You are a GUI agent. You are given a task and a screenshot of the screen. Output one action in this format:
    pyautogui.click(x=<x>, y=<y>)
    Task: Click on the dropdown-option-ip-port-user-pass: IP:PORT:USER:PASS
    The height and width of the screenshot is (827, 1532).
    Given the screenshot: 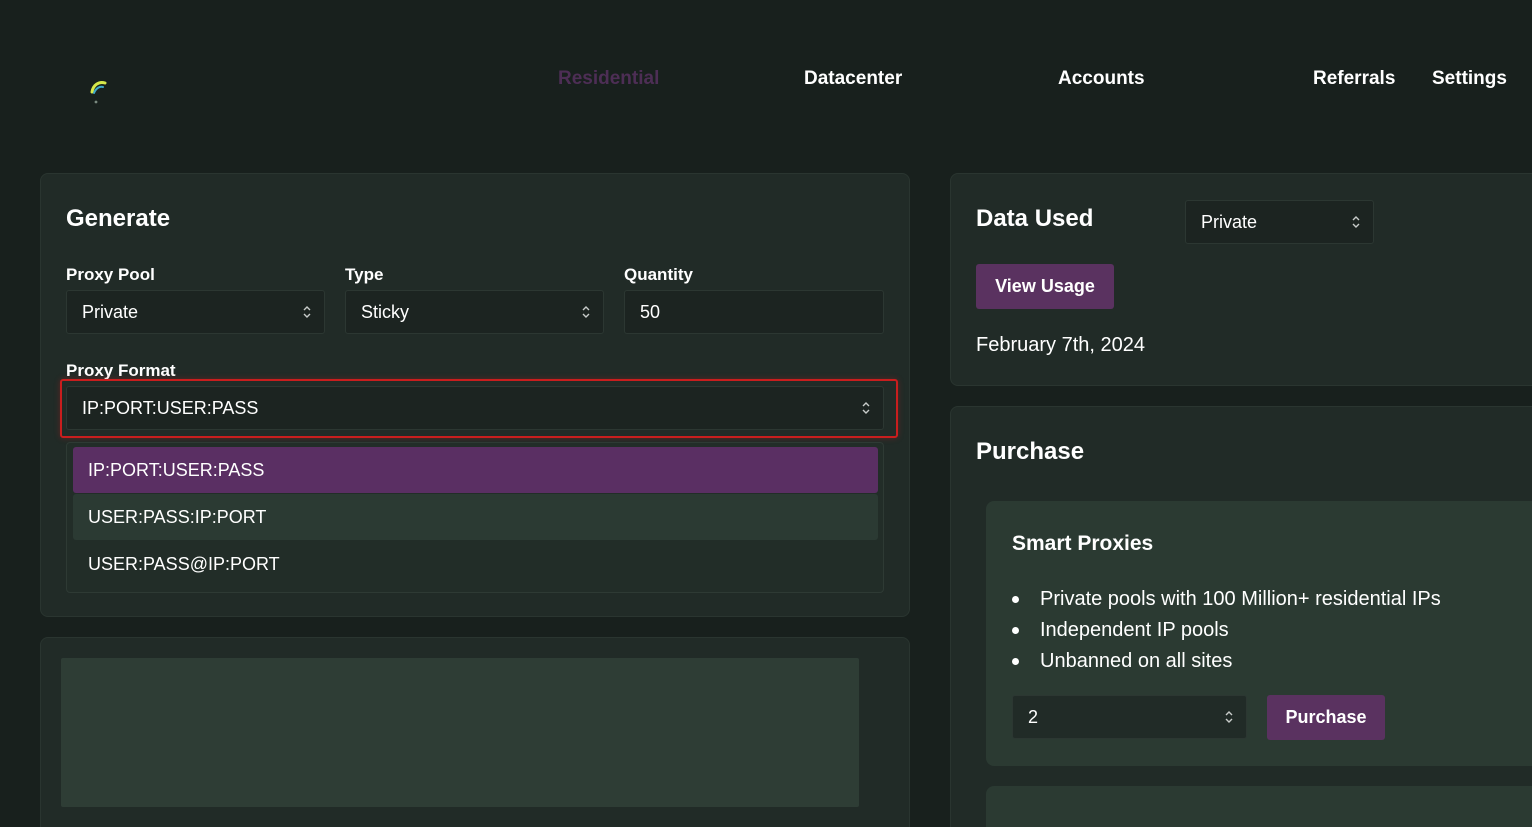 What is the action you would take?
    pyautogui.click(x=475, y=470)
    